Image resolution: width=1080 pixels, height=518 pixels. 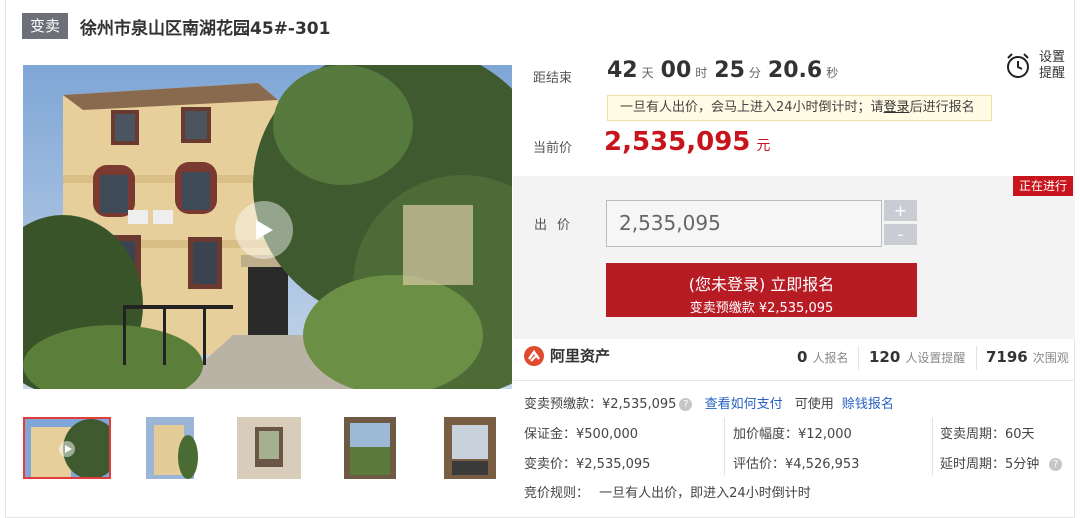 What do you see at coordinates (830, 358) in the screenshot?
I see `signup-count-unit: 人报名` at bounding box center [830, 358].